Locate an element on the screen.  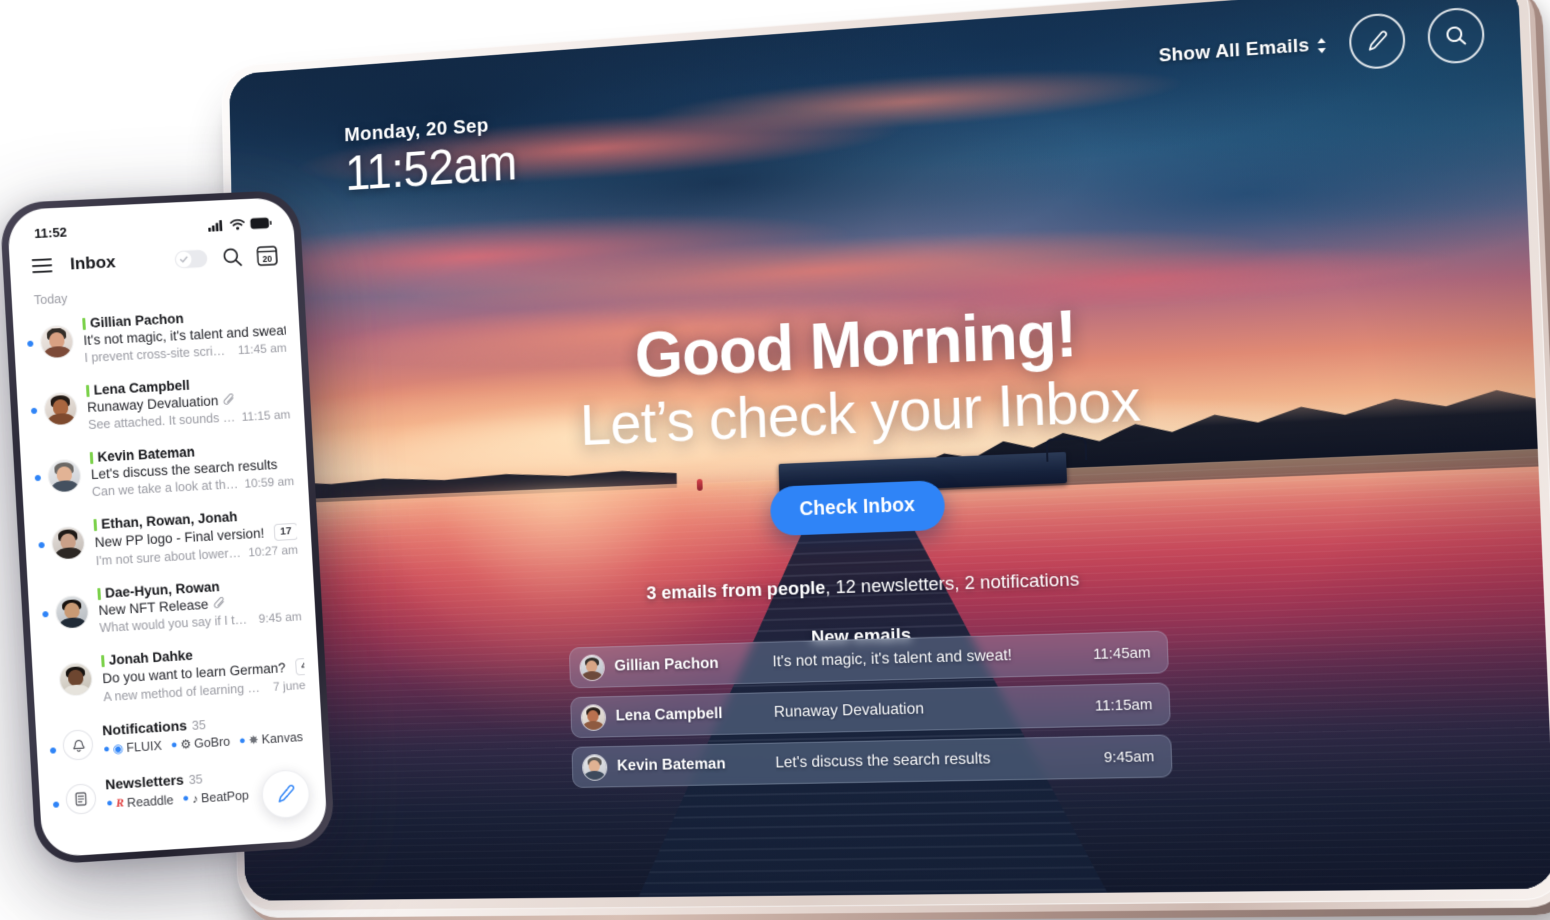
pencil-icon is located at coordinates (1377, 41).